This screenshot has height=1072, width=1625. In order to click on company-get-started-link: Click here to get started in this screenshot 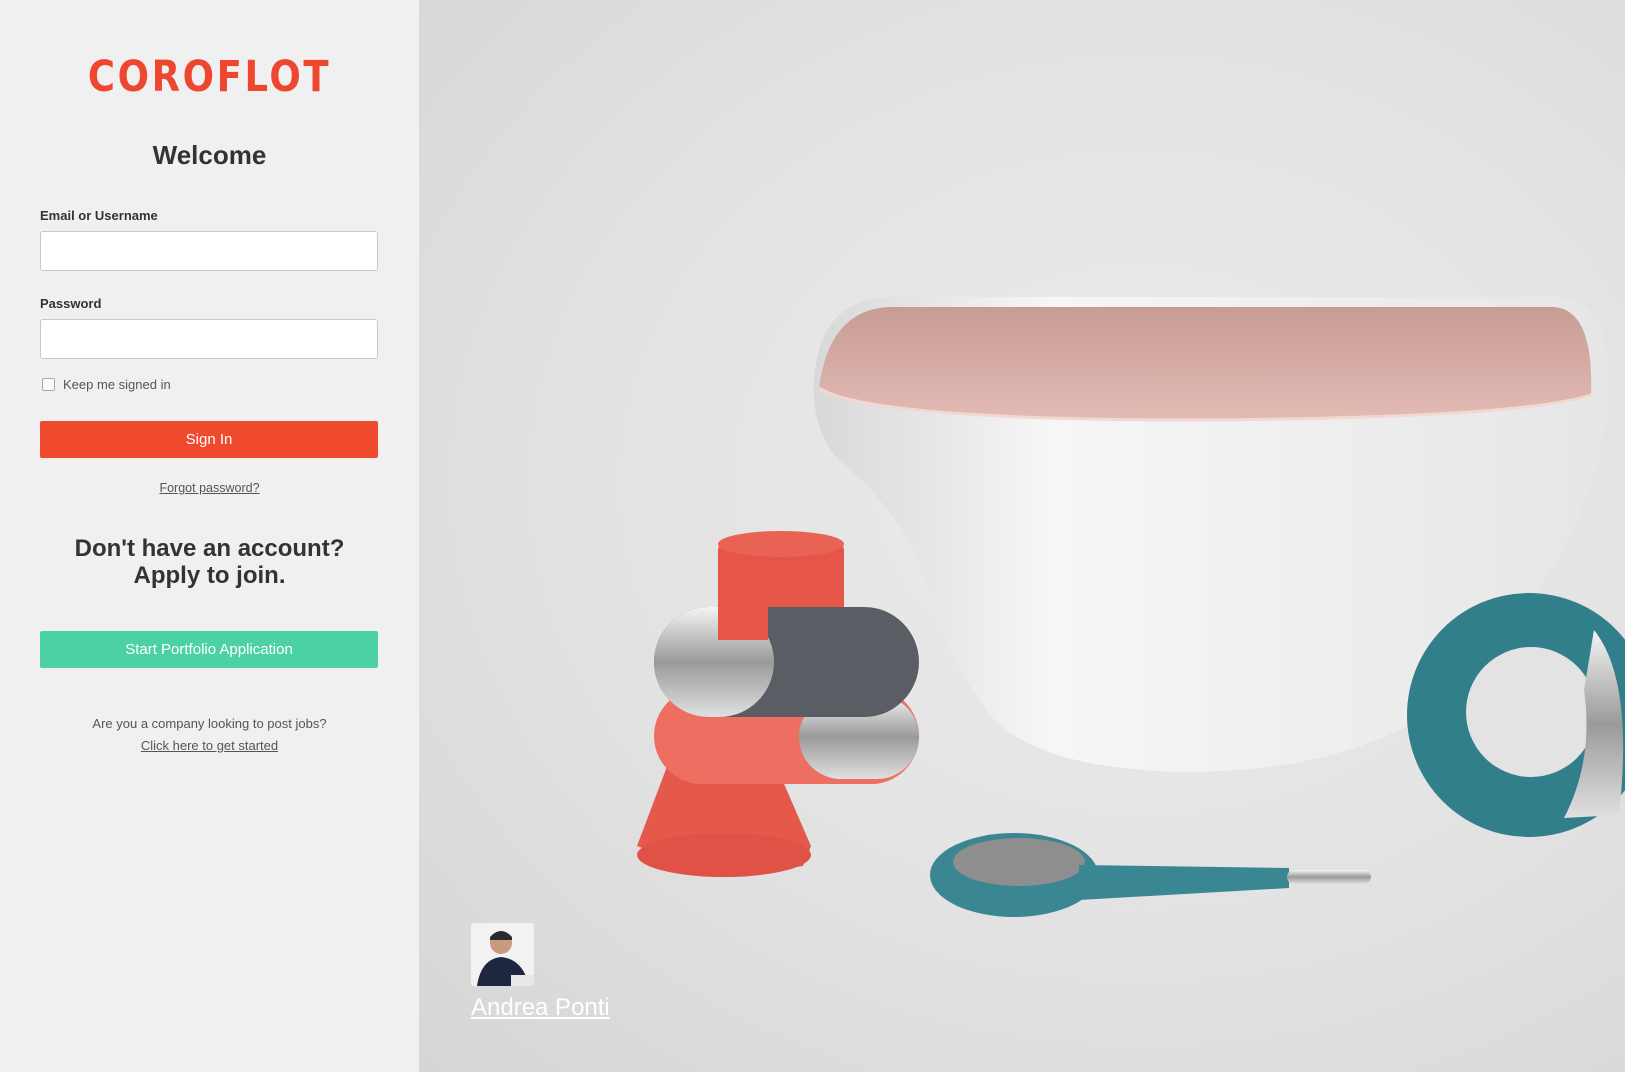, I will do `click(209, 746)`.